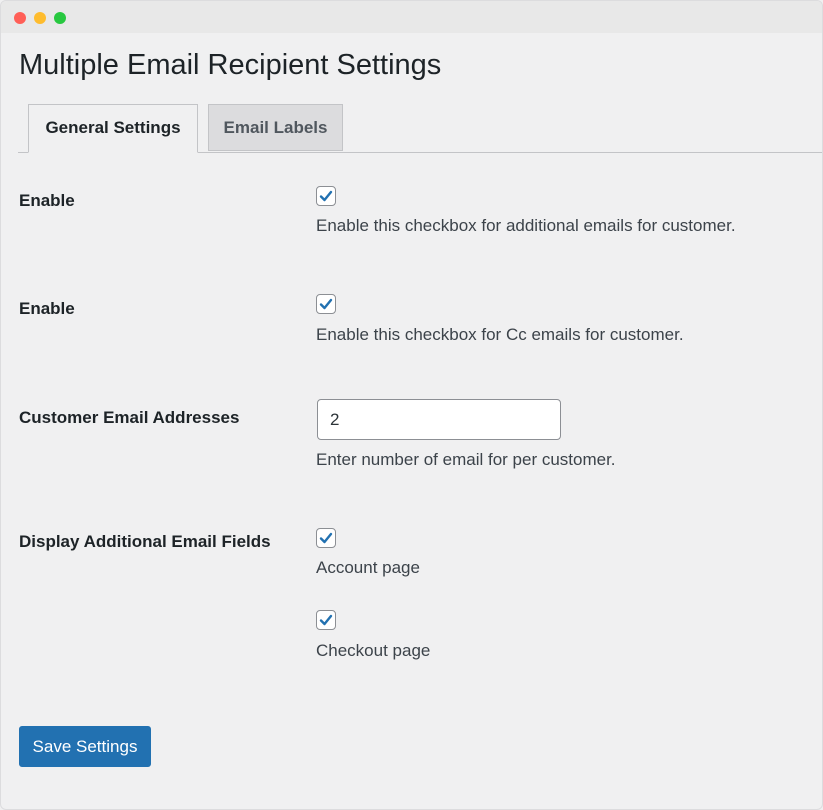 Image resolution: width=823 pixels, height=810 pixels. I want to click on window-titlebar, so click(411, 17).